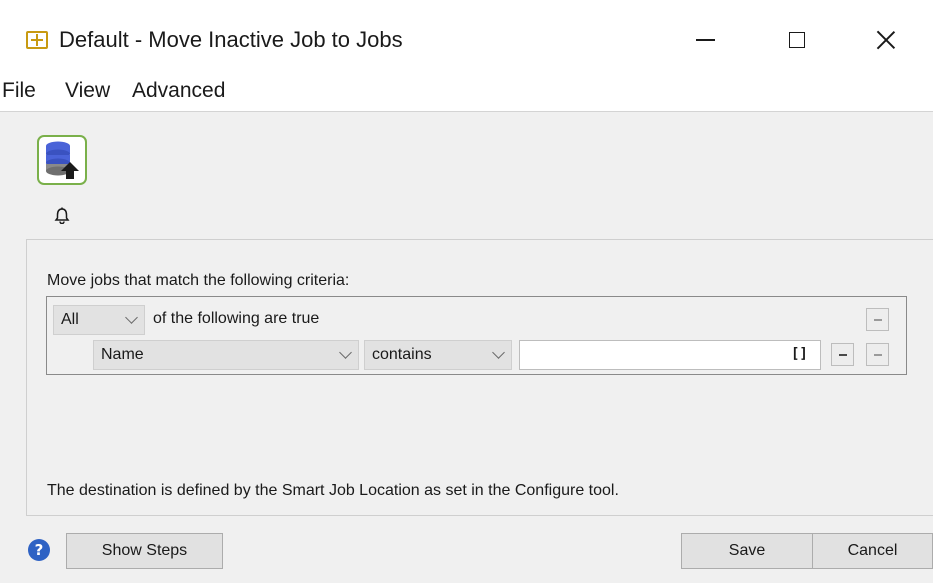  Describe the element at coordinates (747, 551) in the screenshot. I see `save-button: Save` at that location.